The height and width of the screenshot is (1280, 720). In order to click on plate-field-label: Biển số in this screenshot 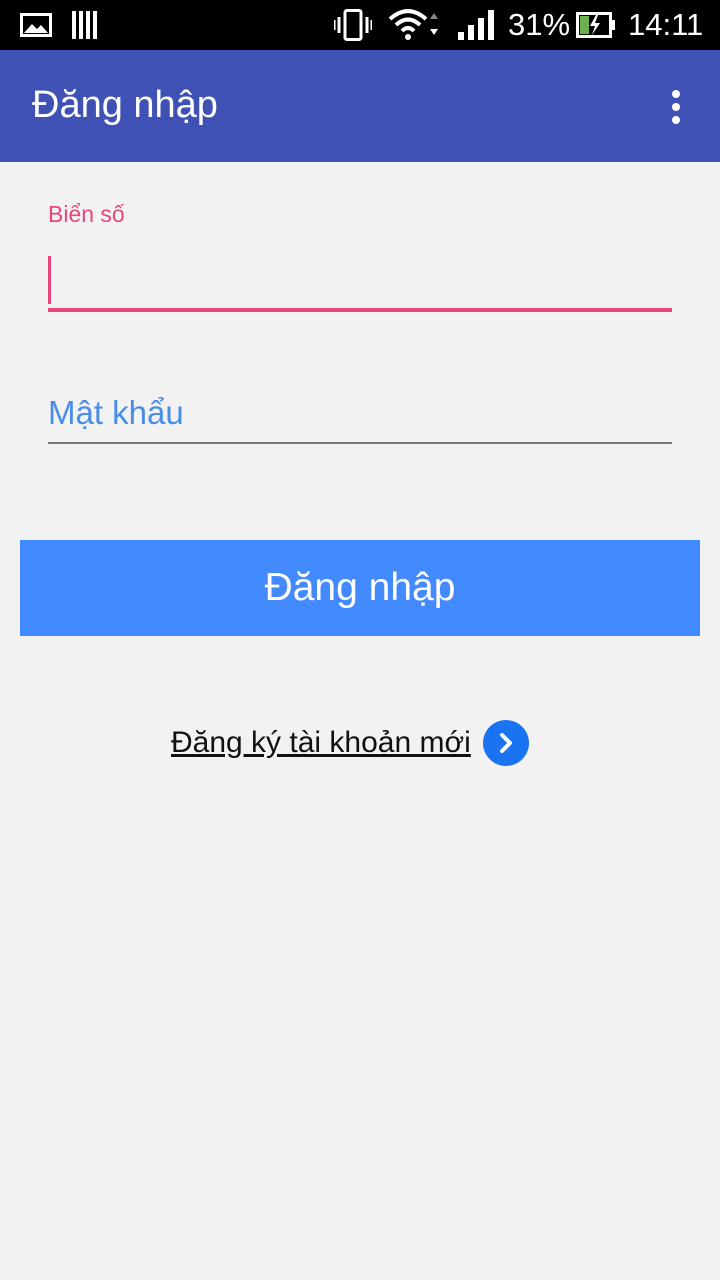, I will do `click(86, 214)`.